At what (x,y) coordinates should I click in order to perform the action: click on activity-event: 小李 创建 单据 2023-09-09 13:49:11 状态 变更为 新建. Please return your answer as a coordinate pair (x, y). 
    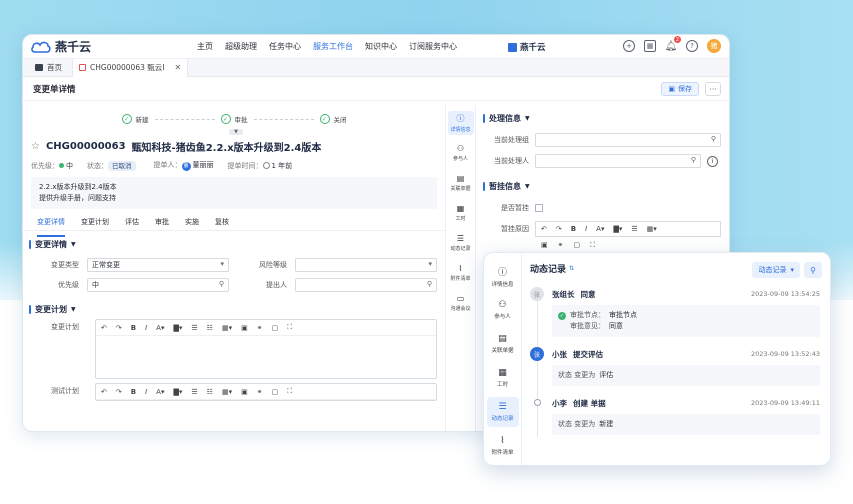
    Looking at the image, I should click on (676, 415).